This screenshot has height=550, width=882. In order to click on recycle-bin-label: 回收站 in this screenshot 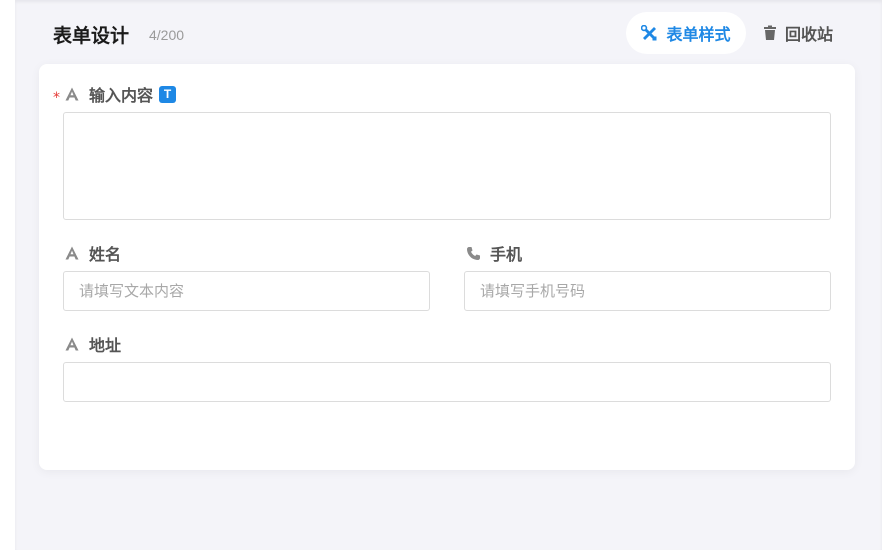, I will do `click(809, 34)`.